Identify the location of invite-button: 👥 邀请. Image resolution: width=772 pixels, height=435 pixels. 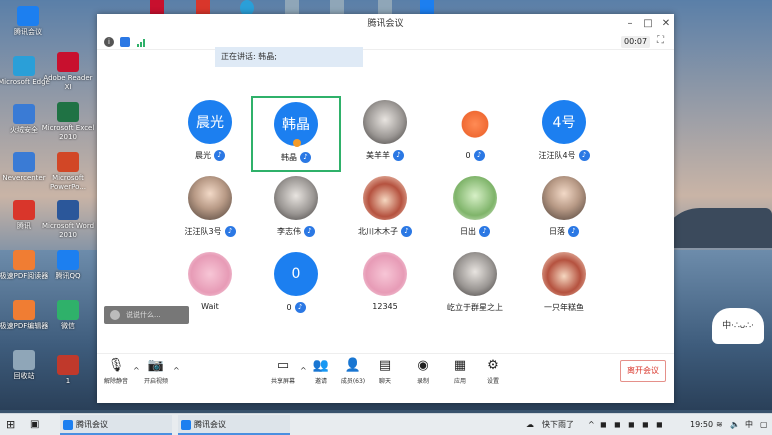
(321, 371).